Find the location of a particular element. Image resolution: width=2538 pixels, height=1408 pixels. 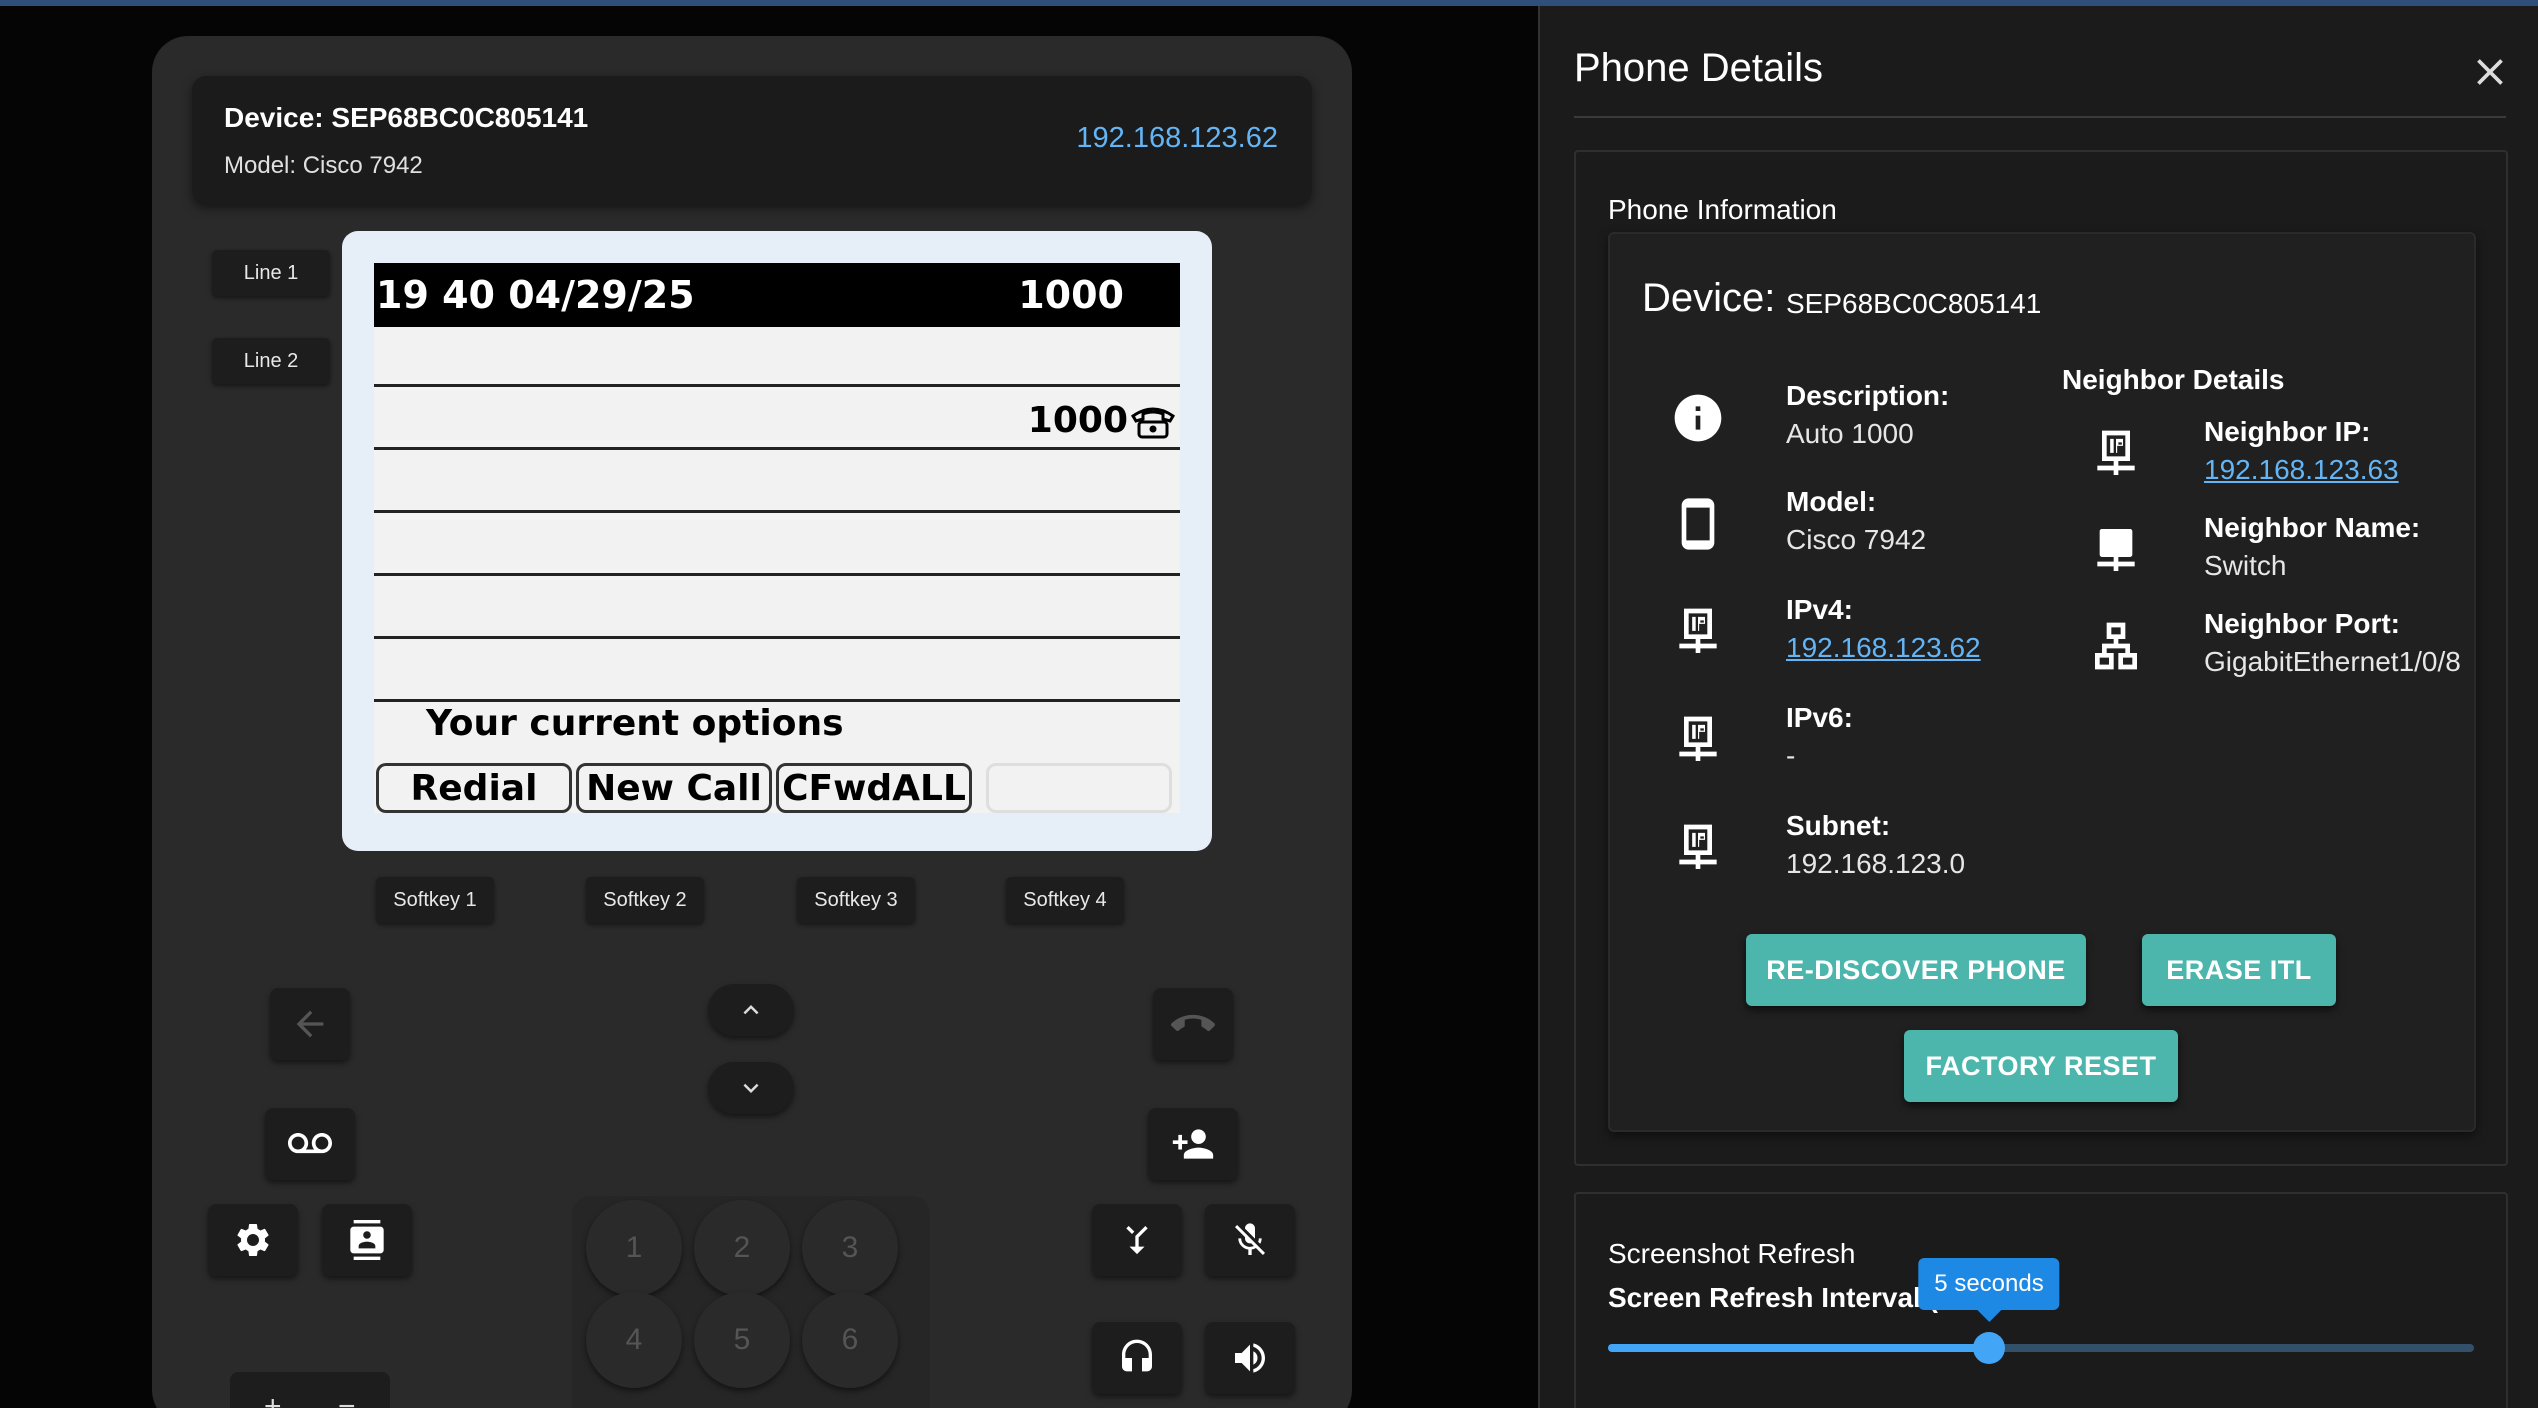

arrow-left-icon is located at coordinates (310, 1024).